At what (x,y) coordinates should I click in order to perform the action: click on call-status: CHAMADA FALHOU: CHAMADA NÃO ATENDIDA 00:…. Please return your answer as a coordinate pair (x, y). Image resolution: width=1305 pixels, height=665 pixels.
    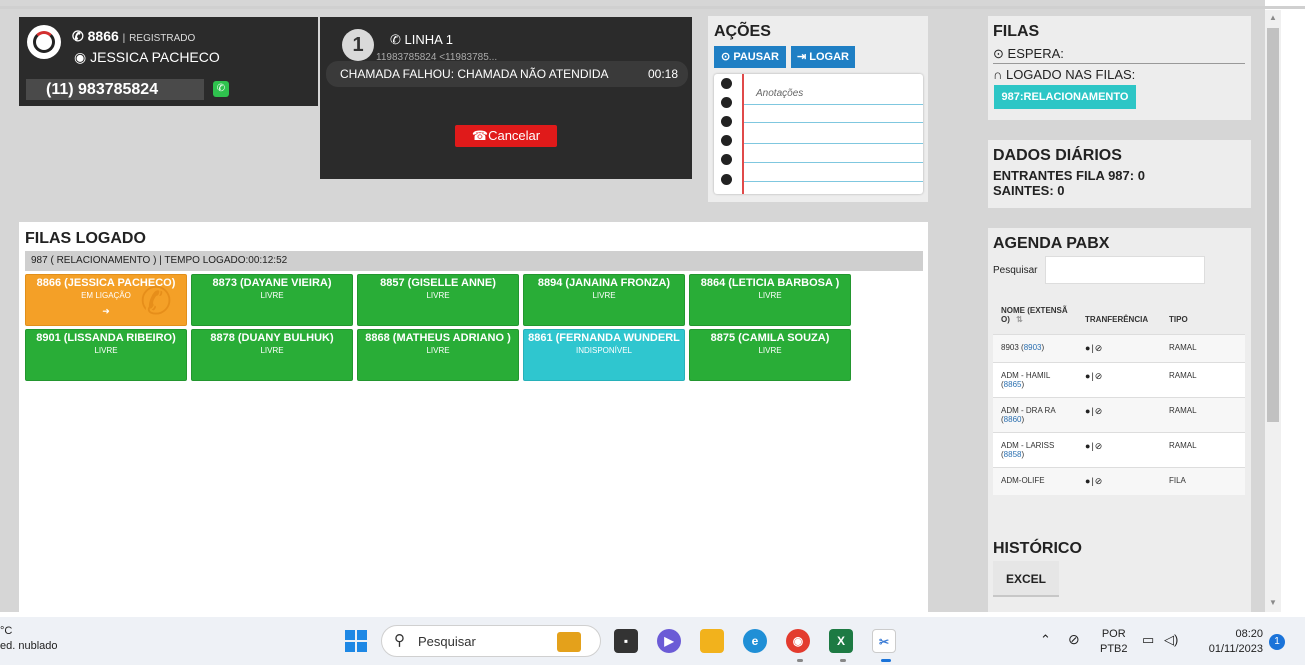
    Looking at the image, I should click on (507, 74).